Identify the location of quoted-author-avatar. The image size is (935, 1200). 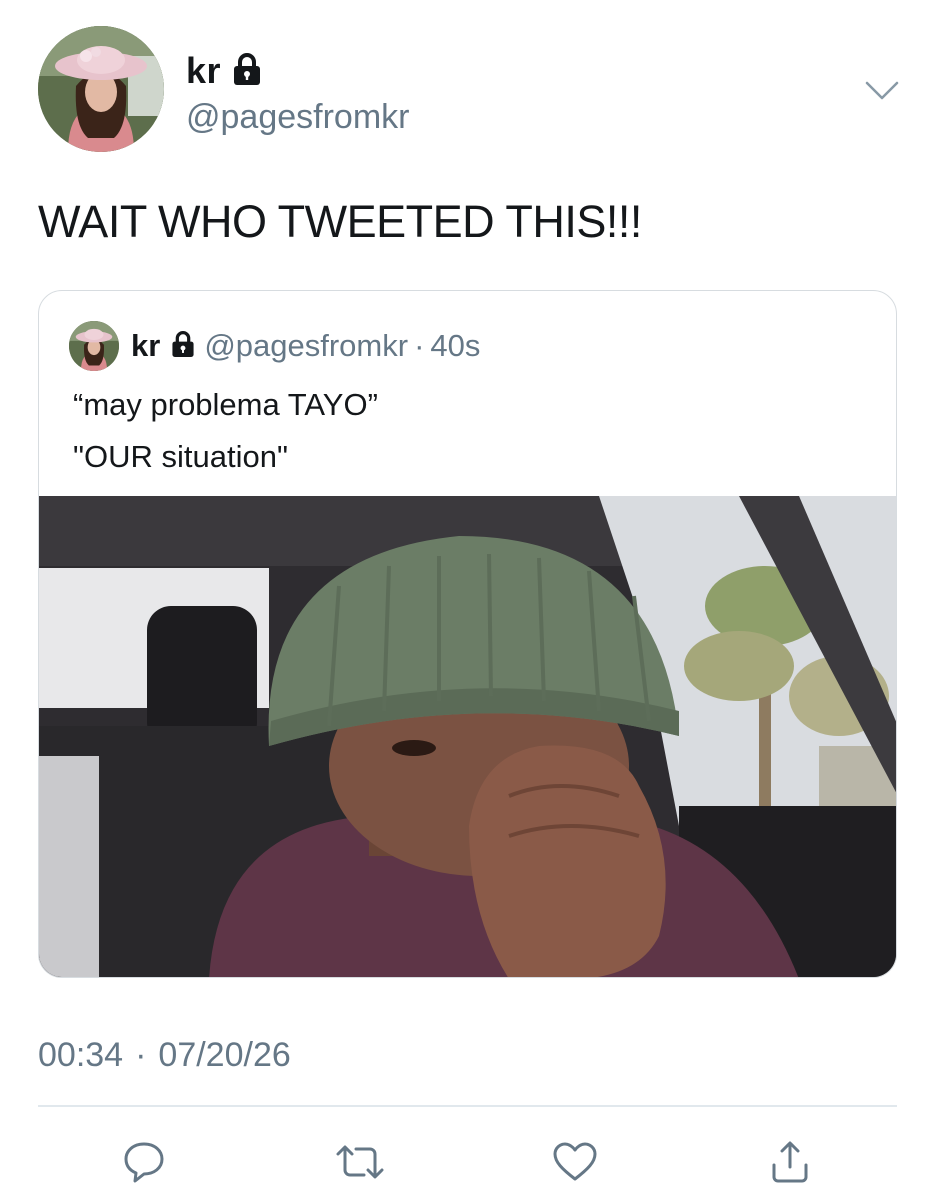
(94, 346).